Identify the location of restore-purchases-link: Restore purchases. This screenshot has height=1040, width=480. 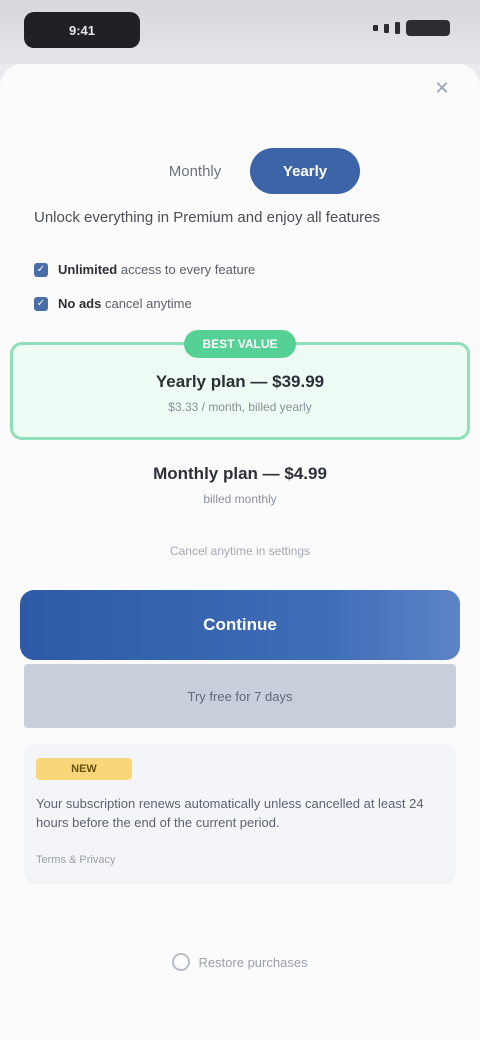
(240, 962).